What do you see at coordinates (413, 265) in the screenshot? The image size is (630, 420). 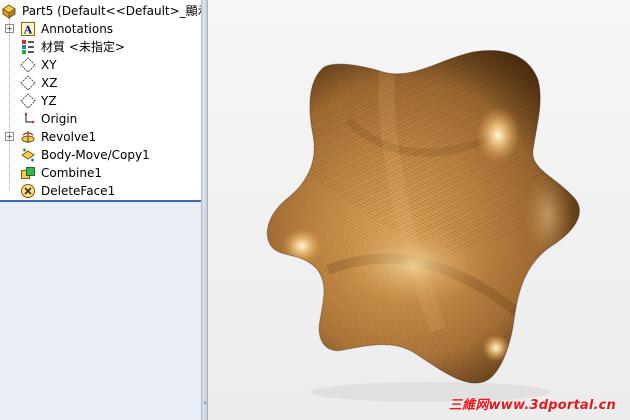 I see `highlight-center` at bounding box center [413, 265].